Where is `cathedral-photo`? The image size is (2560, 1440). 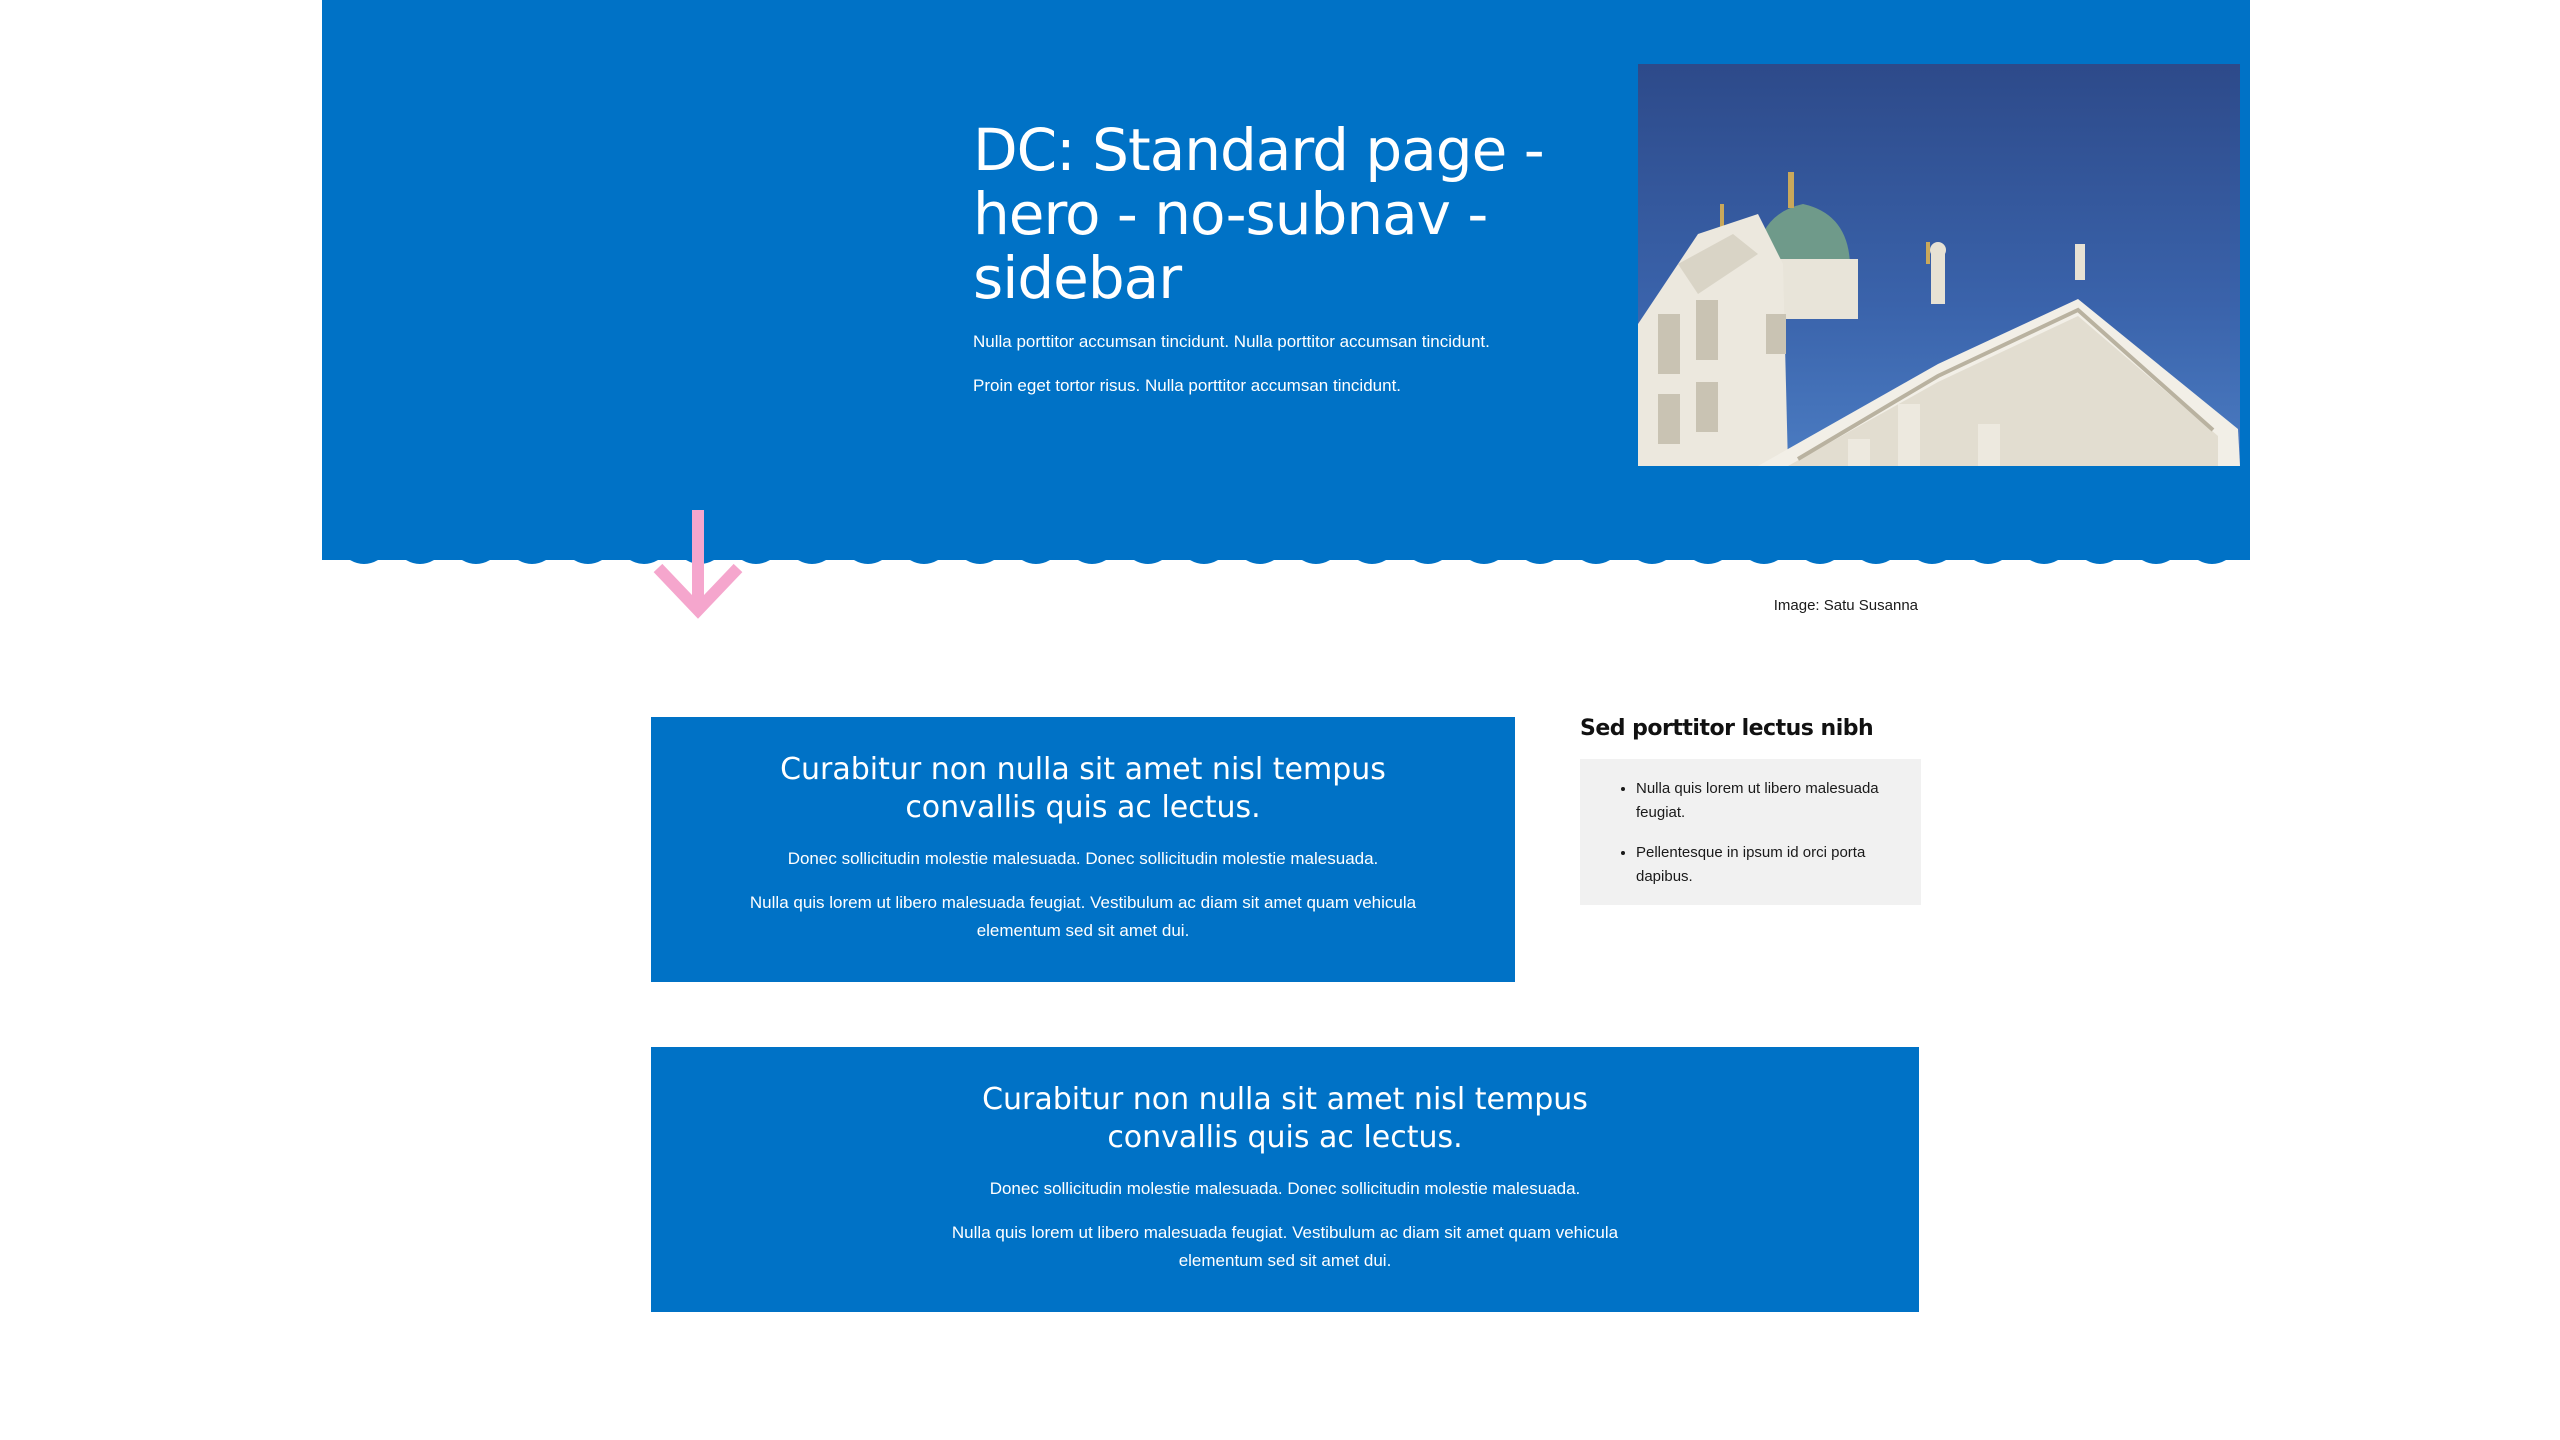 cathedral-photo is located at coordinates (1939, 265).